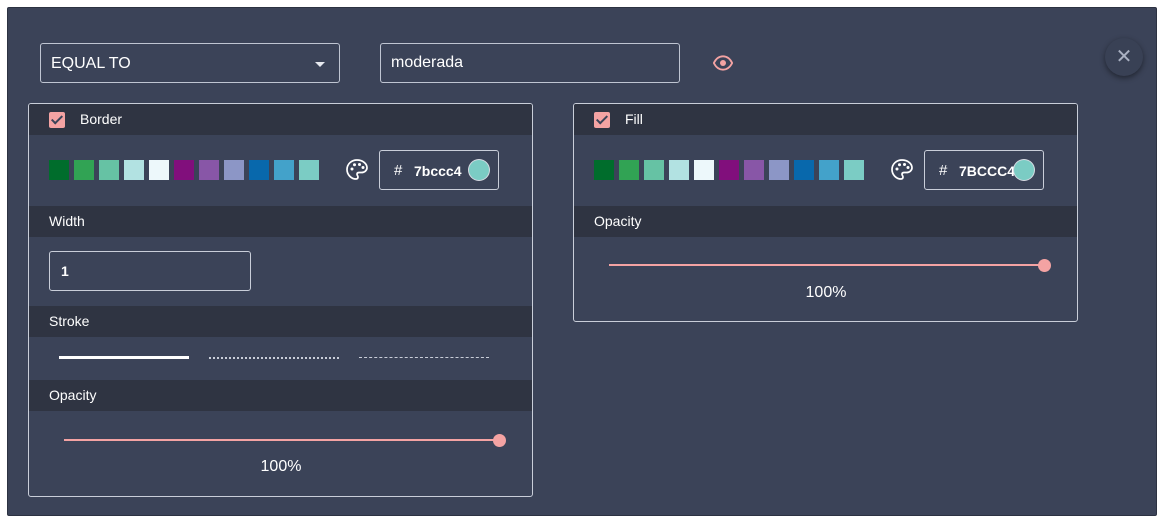 The image size is (1160, 521). Describe the element at coordinates (424, 357) in the screenshot. I see `stroke-dashed-option` at that location.